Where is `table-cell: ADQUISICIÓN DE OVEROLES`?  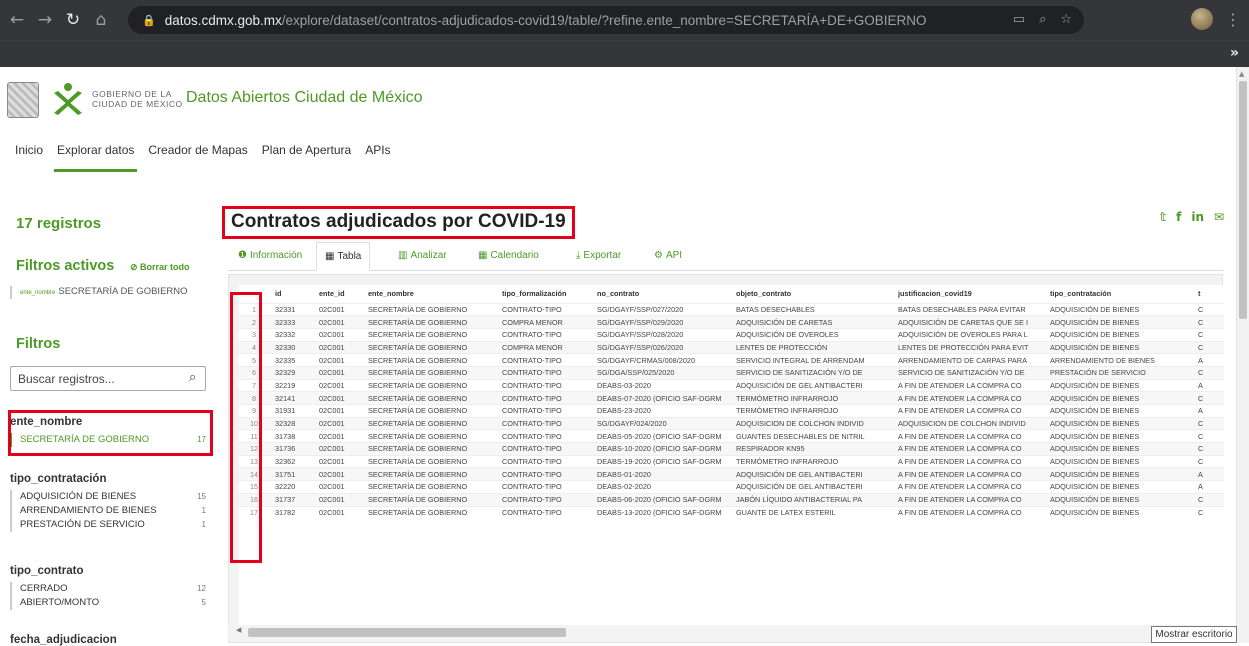 table-cell: ADQUISICIÓN DE OVEROLES is located at coordinates (811, 334).